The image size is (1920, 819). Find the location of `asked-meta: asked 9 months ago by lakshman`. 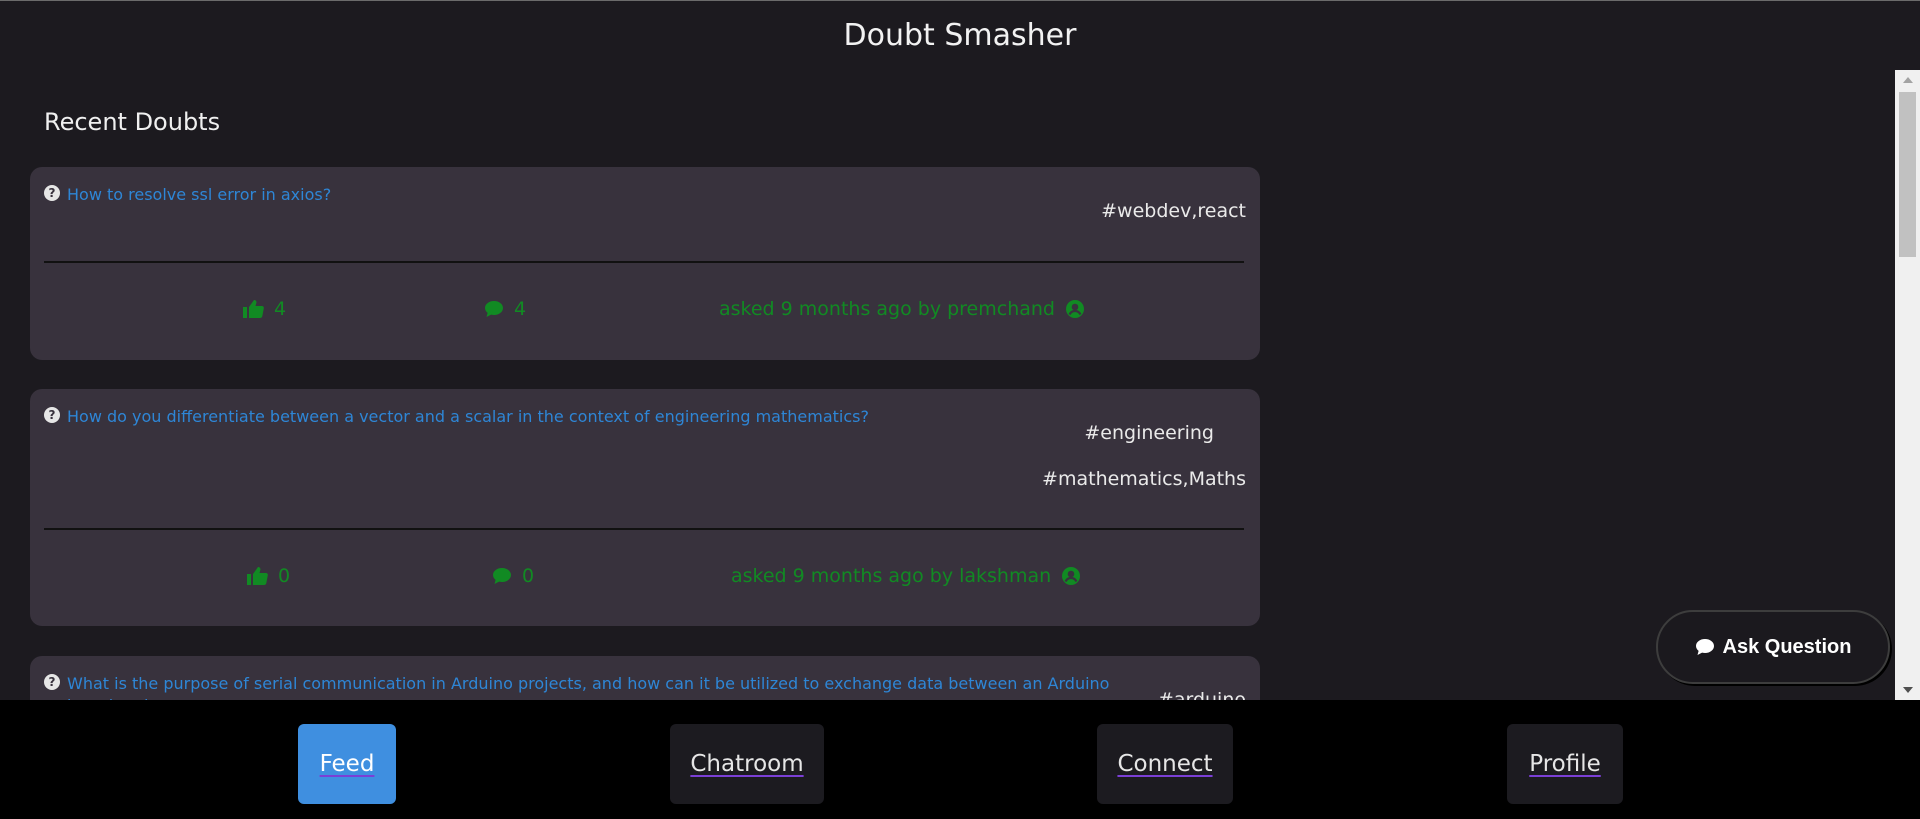

asked-meta: asked 9 months ago by lakshman is located at coordinates (906, 576).